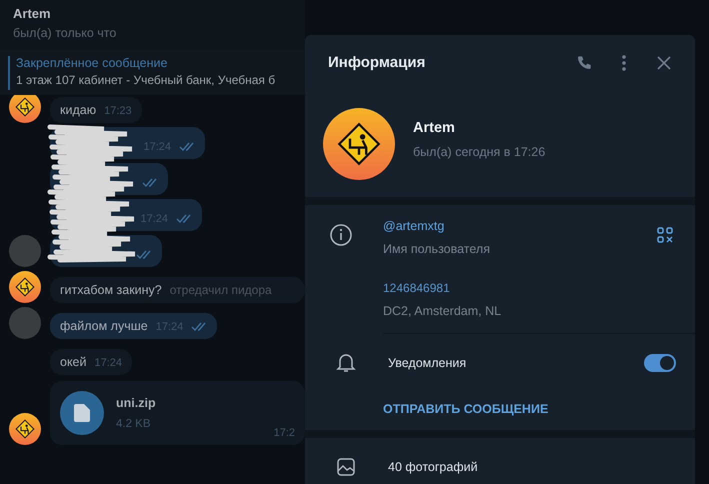  Describe the element at coordinates (664, 63) in the screenshot. I see `close-icon` at that location.